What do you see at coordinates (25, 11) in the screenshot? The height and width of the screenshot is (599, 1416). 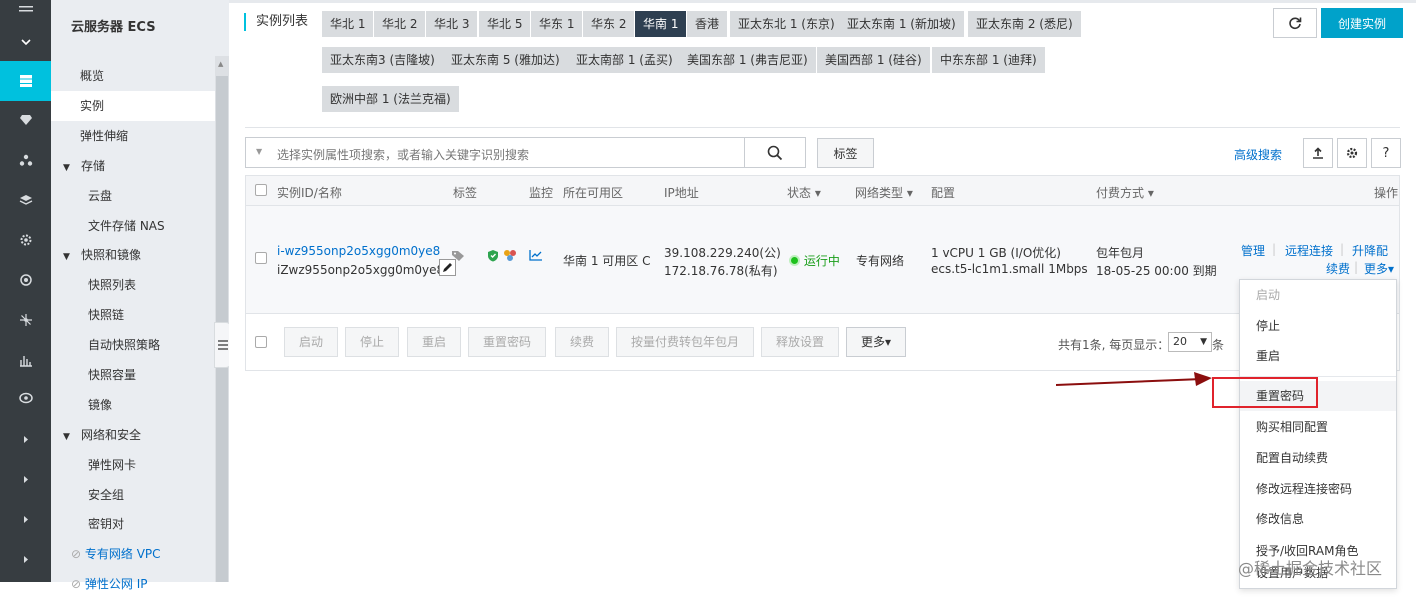 I see `menu-icon` at bounding box center [25, 11].